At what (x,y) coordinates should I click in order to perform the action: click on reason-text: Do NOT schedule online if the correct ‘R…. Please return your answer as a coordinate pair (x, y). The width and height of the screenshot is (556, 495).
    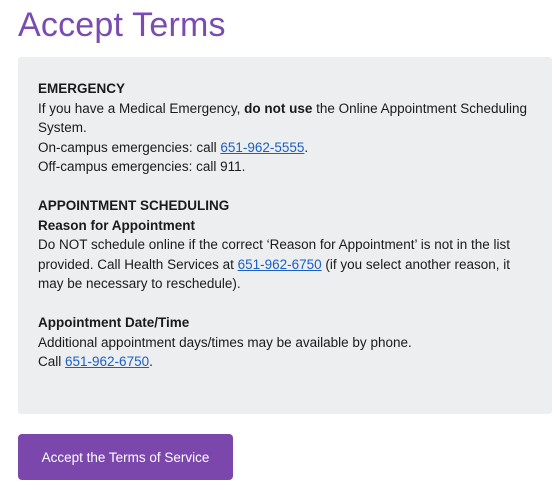
    Looking at the image, I should click on (285, 264).